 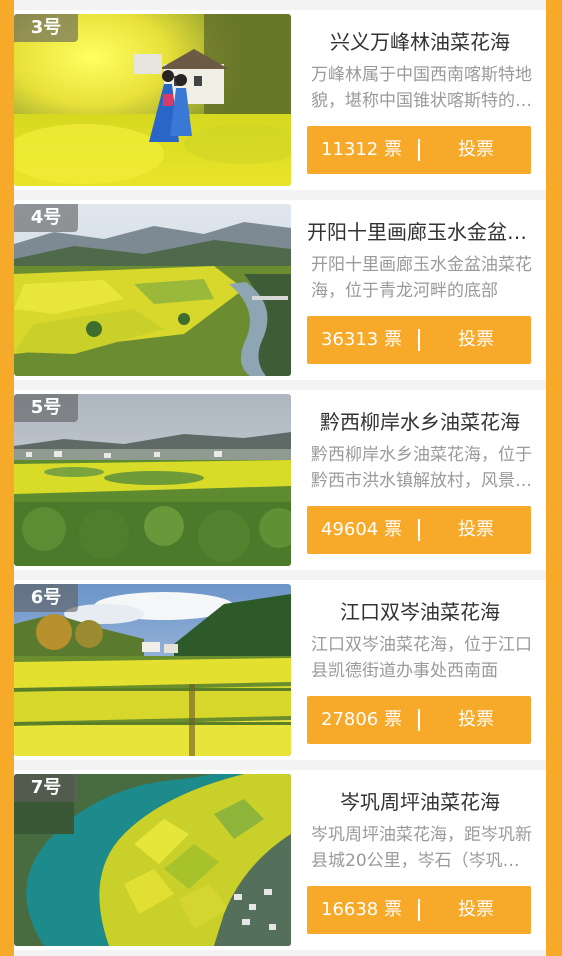 I want to click on entry-photo: 4号, so click(x=152, y=290).